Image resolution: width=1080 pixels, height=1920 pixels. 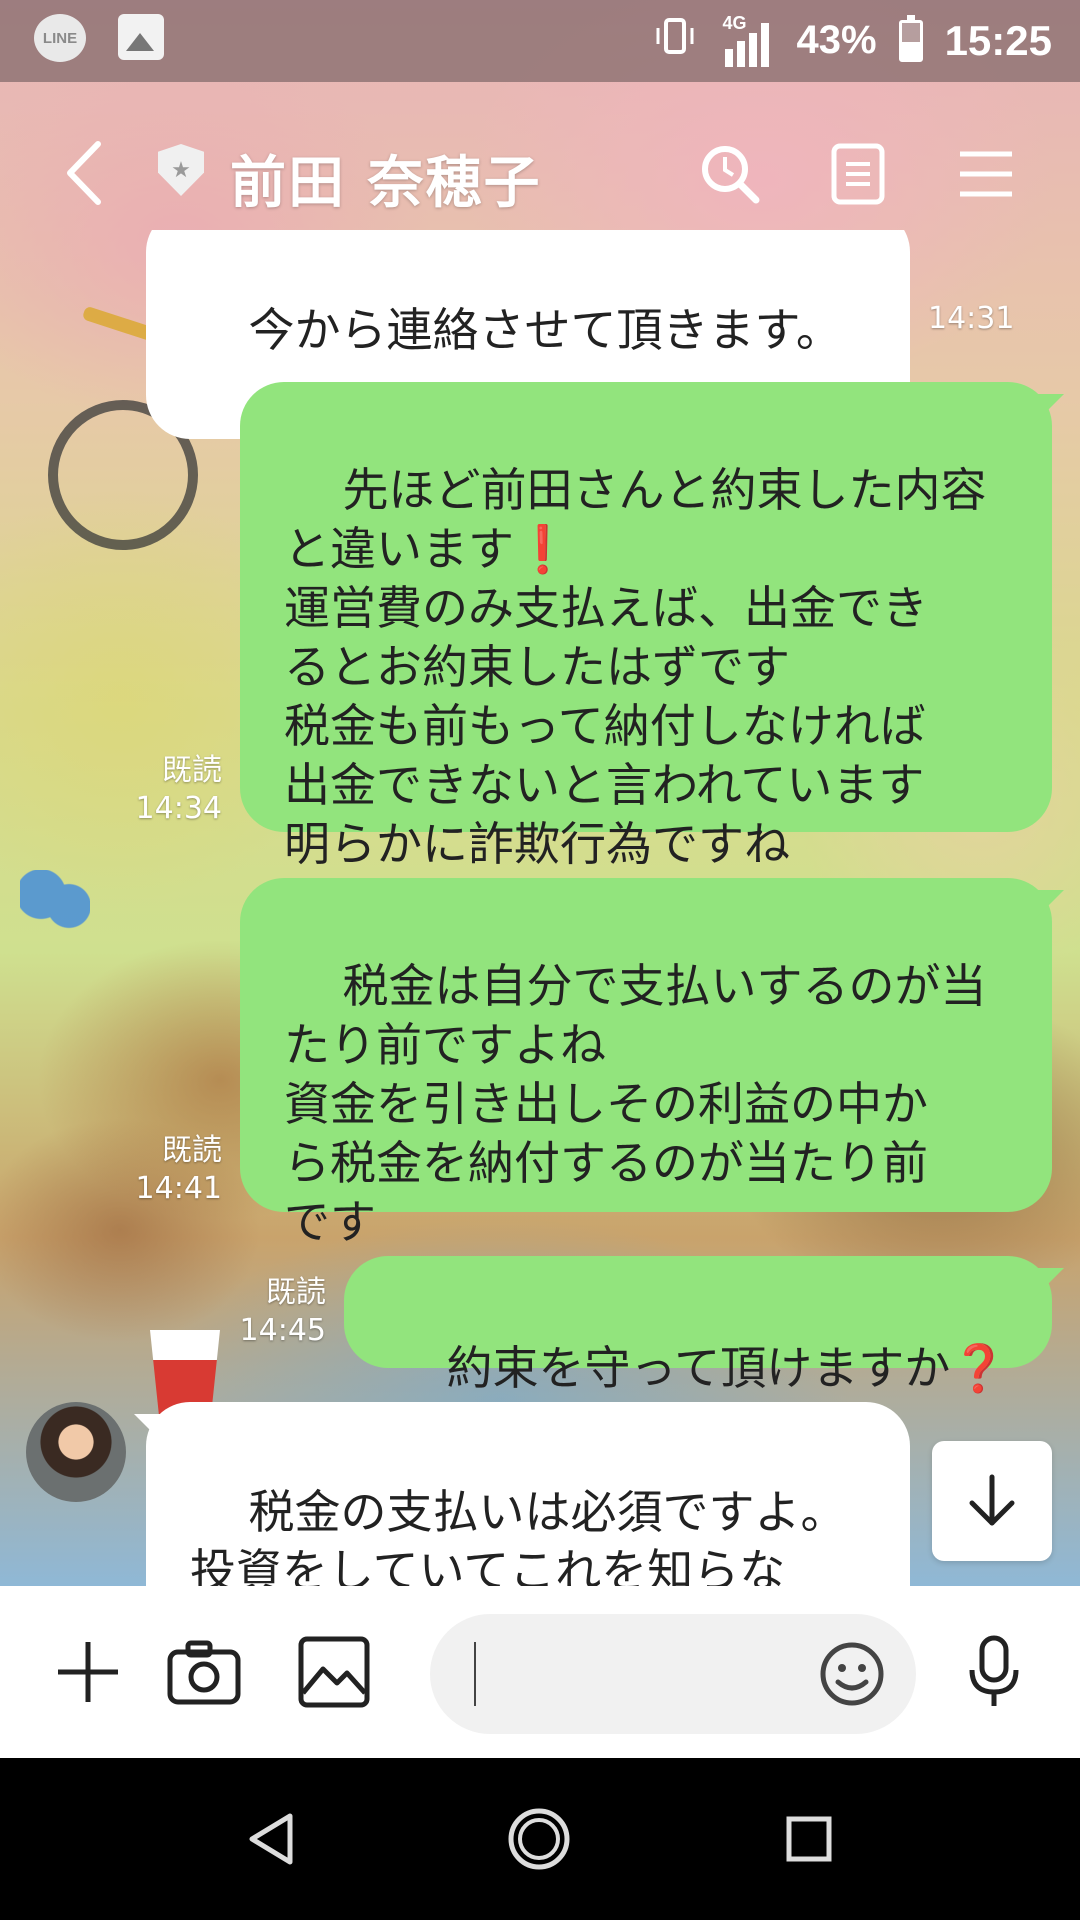 I want to click on camera-icon, so click(x=204, y=1672).